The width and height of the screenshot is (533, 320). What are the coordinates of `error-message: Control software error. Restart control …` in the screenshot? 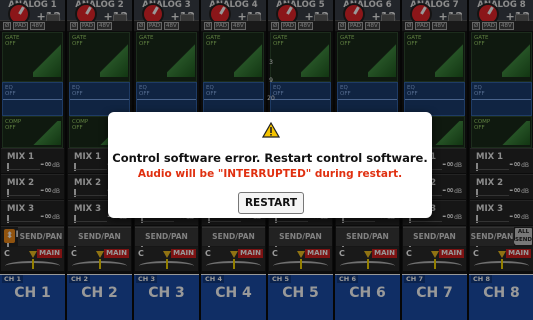 It's located at (270, 158).